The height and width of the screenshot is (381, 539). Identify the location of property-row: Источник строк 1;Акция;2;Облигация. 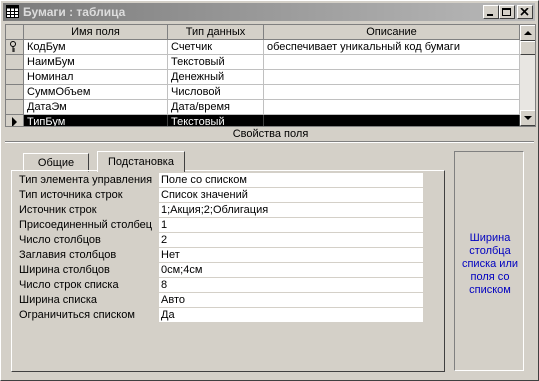
(221, 210).